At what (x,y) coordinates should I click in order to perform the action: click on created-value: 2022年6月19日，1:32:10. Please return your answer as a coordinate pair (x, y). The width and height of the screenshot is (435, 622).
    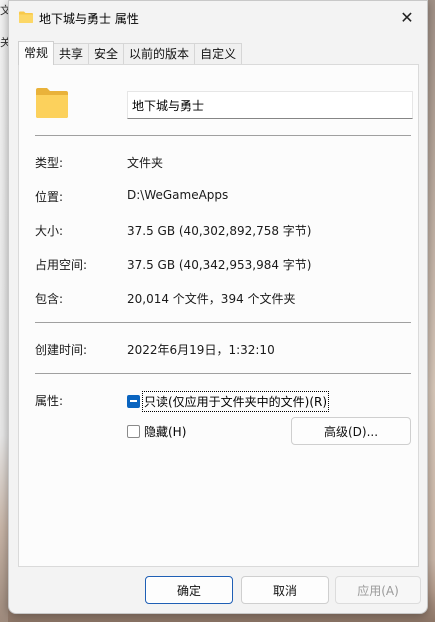
    Looking at the image, I should click on (201, 350).